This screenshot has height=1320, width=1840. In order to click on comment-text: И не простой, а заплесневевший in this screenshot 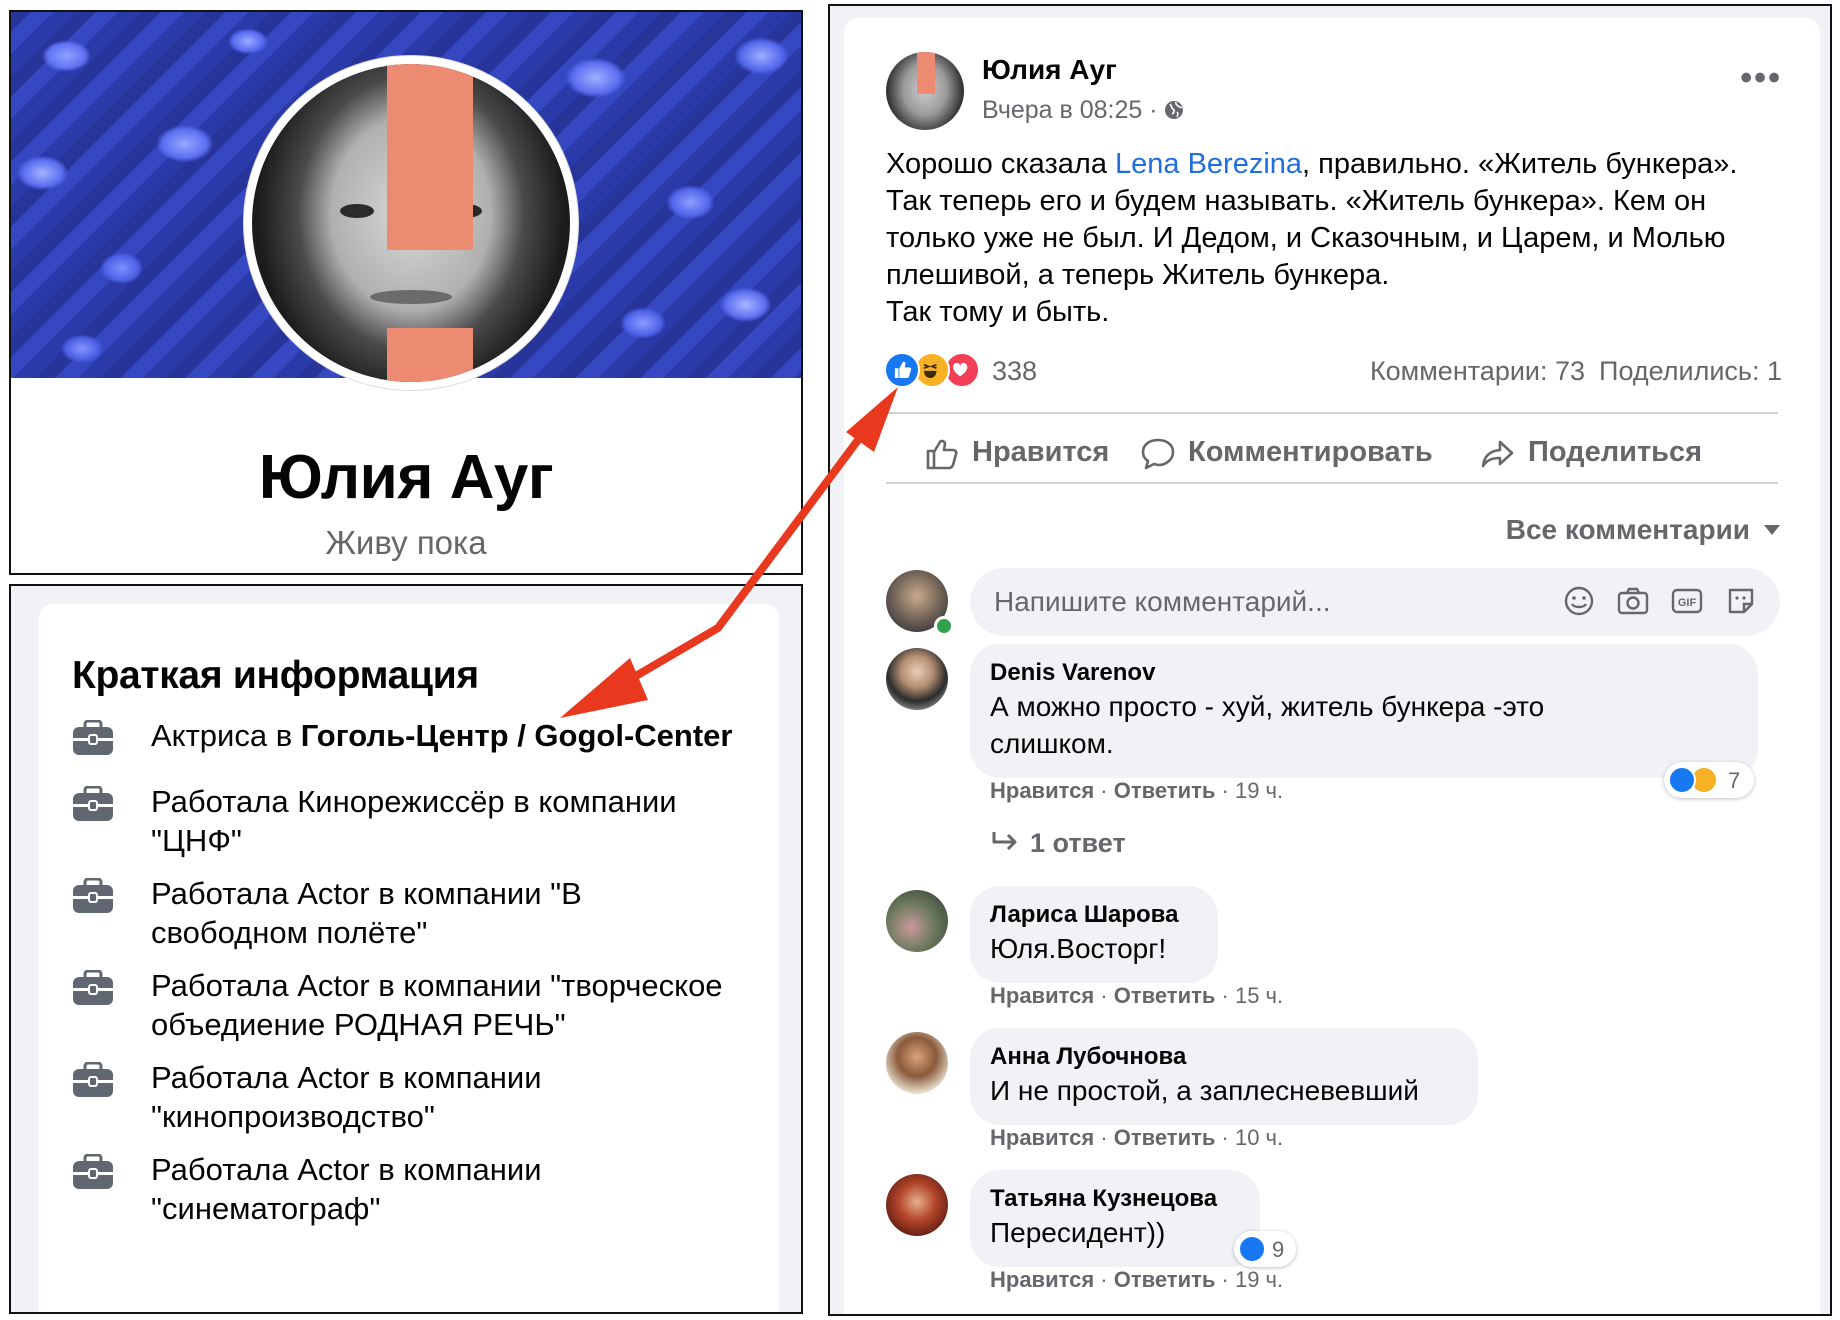, I will do `click(1204, 1090)`.